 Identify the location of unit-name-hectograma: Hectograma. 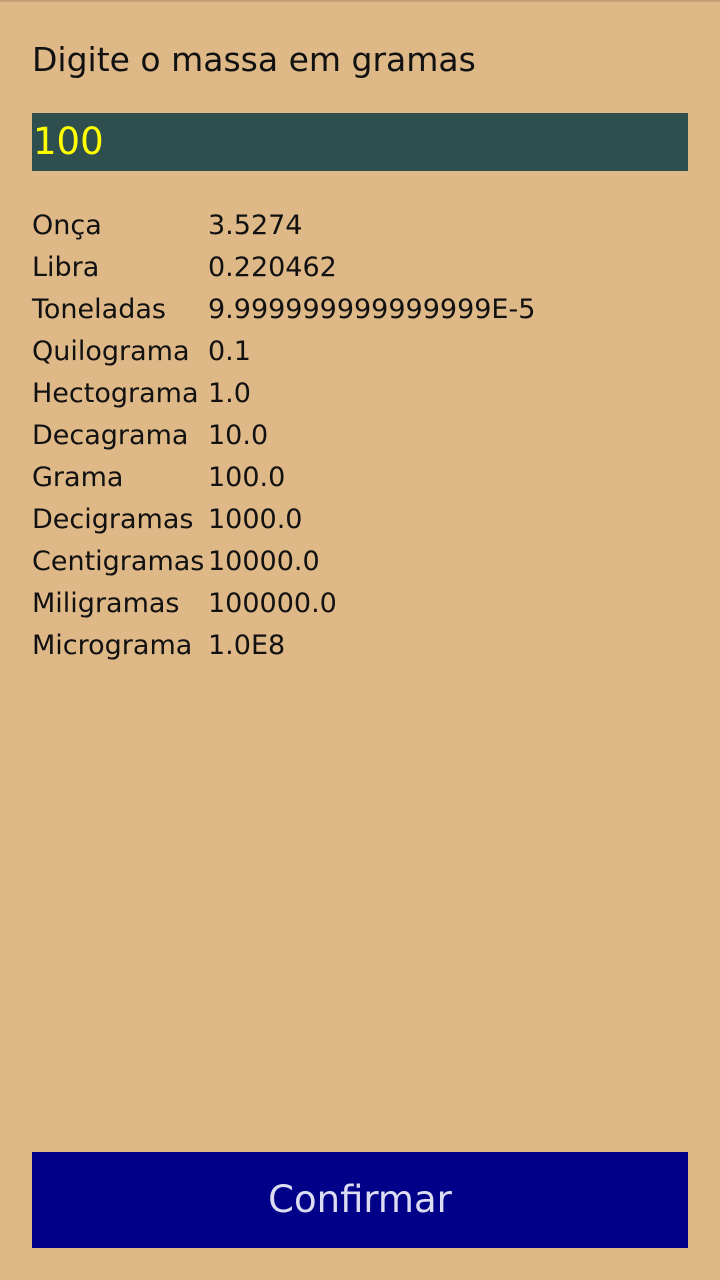
(115, 393).